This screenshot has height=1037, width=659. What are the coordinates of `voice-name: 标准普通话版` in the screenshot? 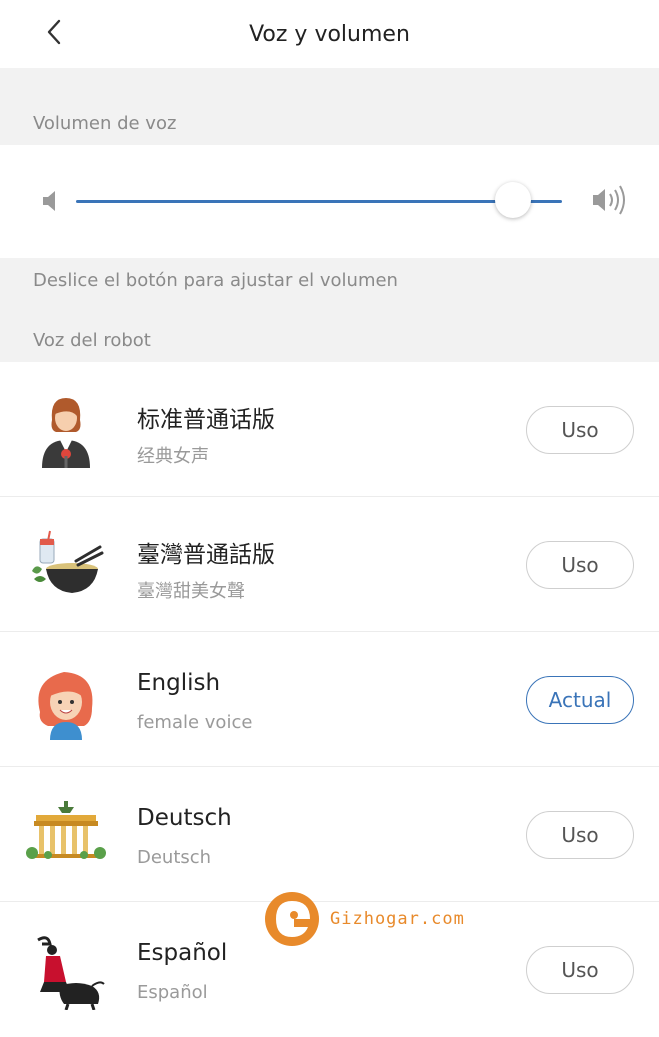 It's located at (206, 420).